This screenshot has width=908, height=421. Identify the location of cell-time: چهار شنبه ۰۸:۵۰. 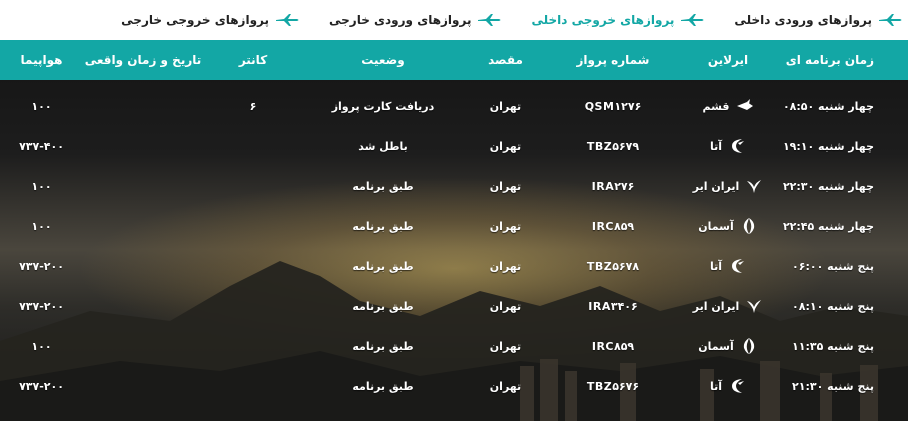
(828, 106).